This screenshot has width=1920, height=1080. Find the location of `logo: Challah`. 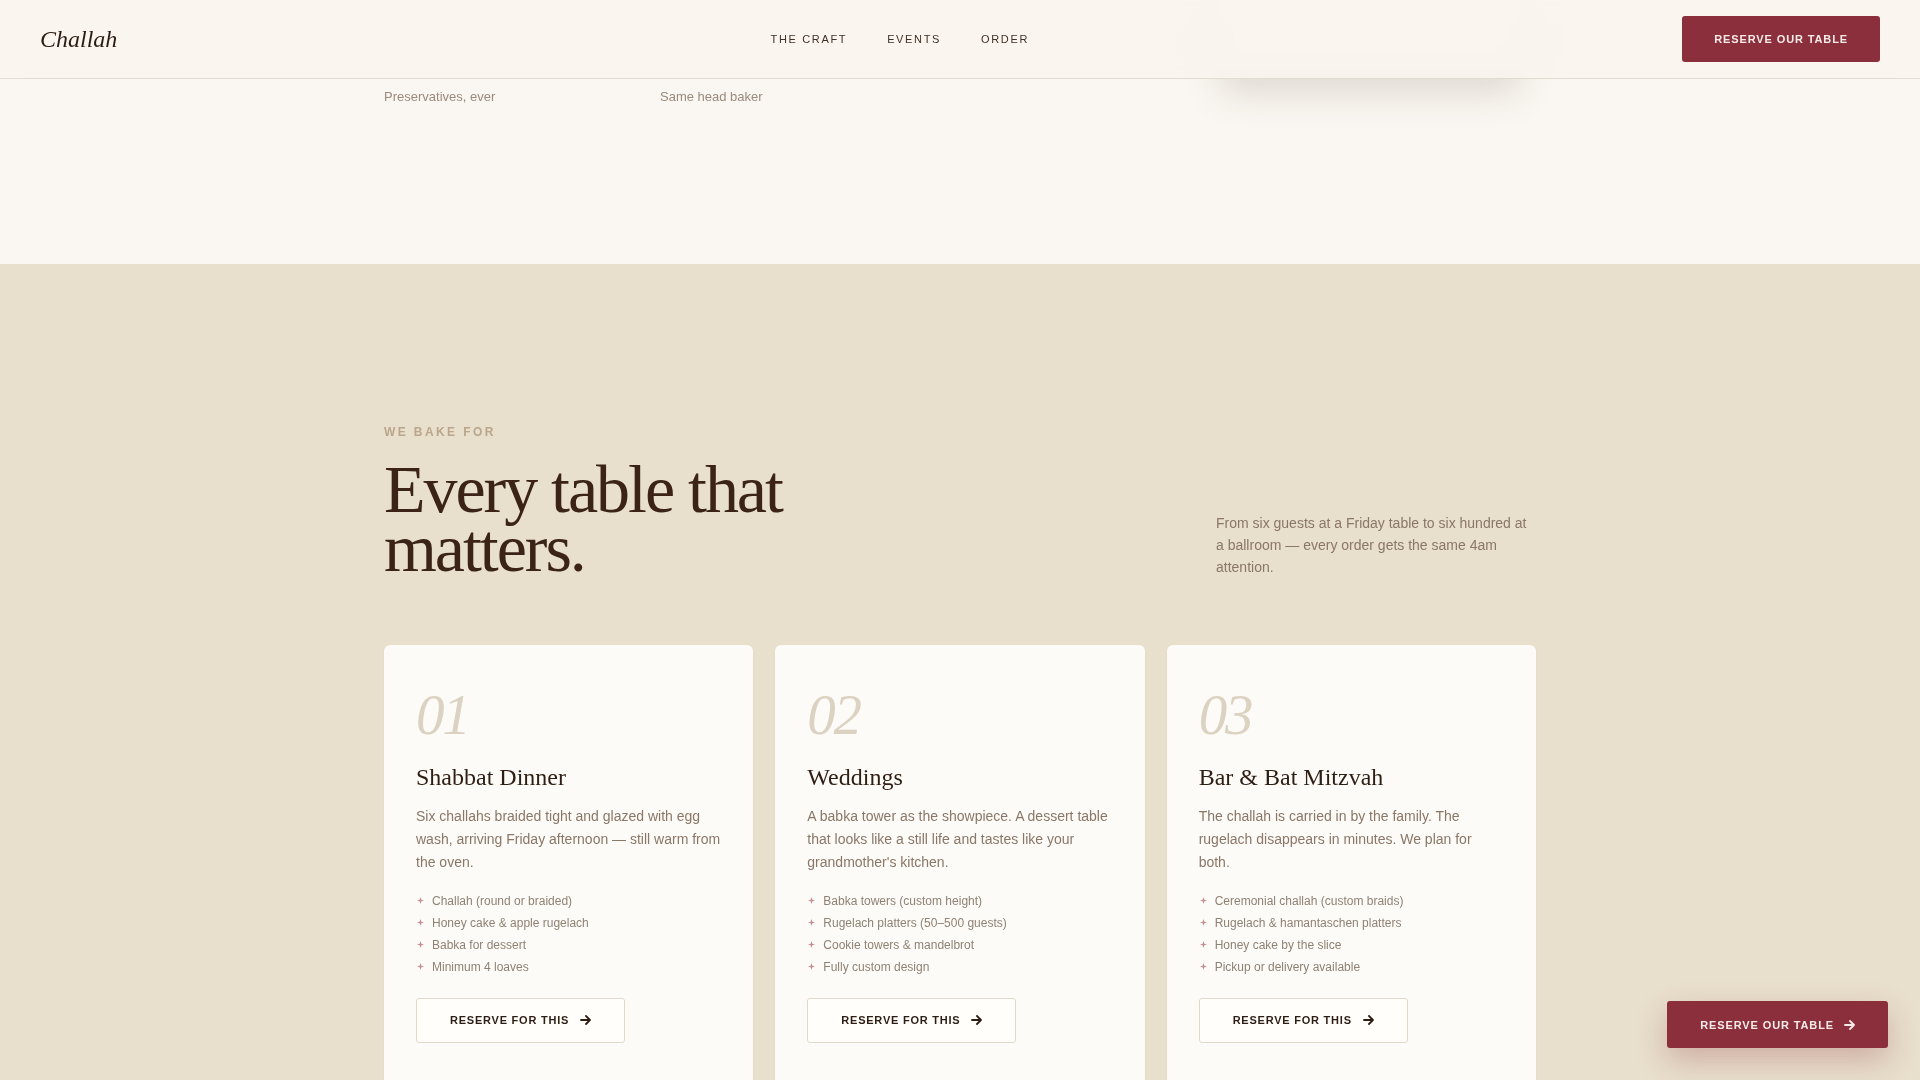

logo: Challah is located at coordinates (79, 39).